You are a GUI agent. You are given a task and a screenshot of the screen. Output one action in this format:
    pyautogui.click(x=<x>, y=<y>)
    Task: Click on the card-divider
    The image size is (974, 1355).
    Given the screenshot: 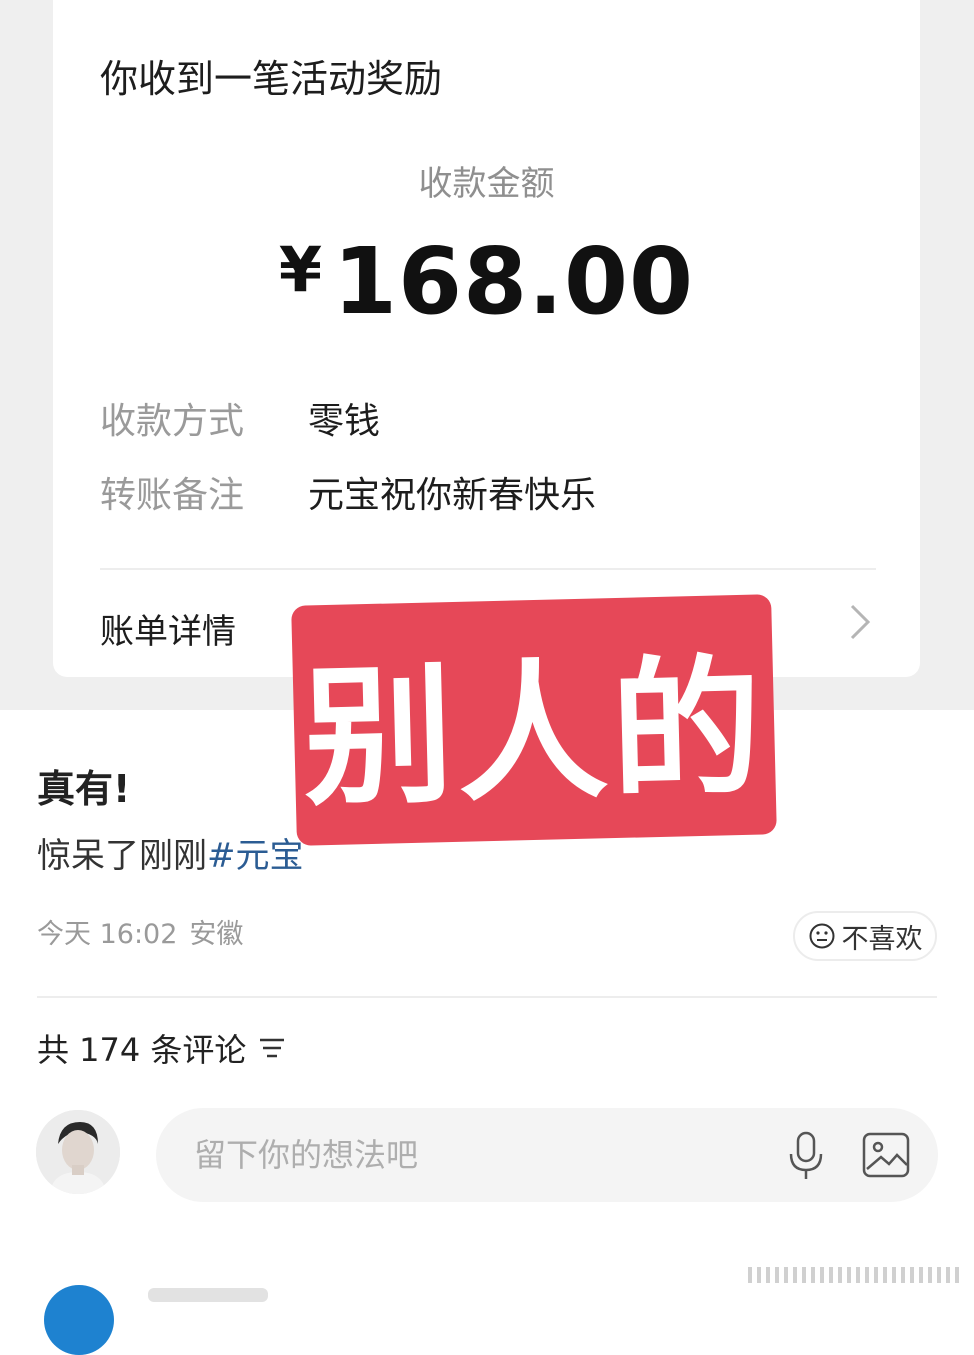 What is the action you would take?
    pyautogui.click(x=488, y=569)
    